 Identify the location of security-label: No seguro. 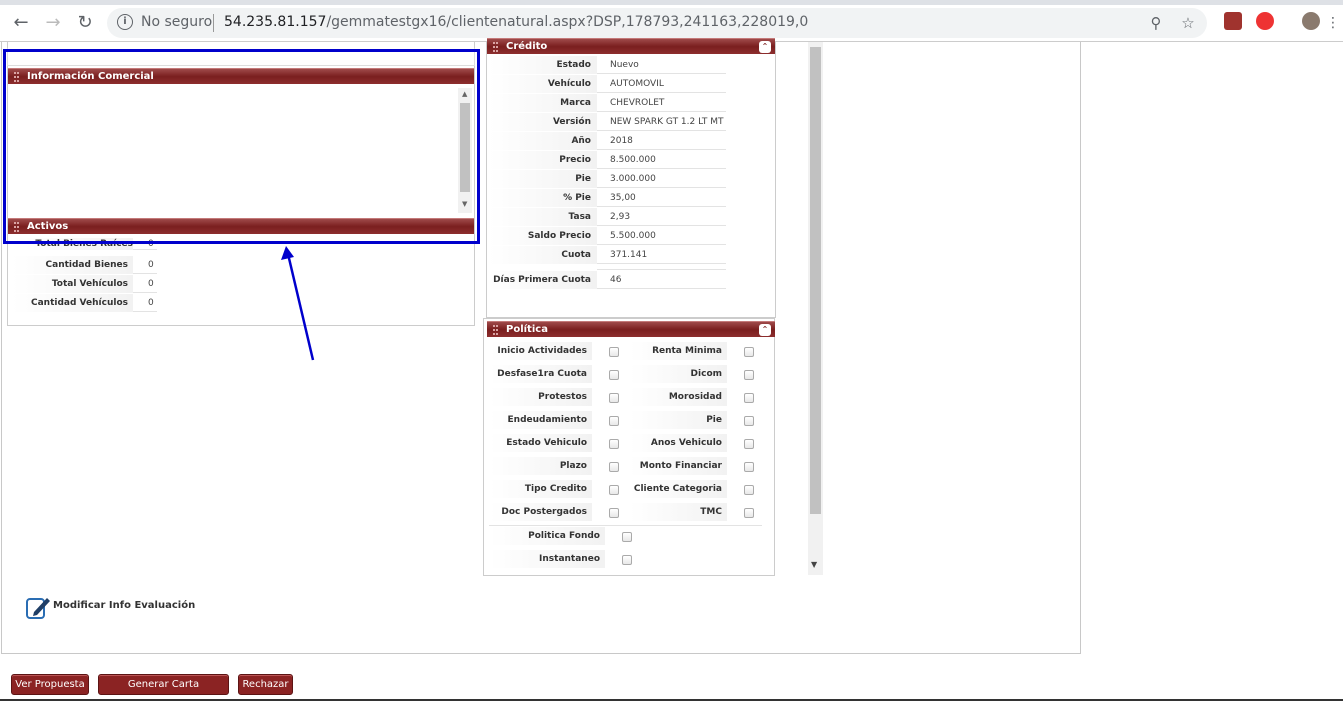
(177, 22).